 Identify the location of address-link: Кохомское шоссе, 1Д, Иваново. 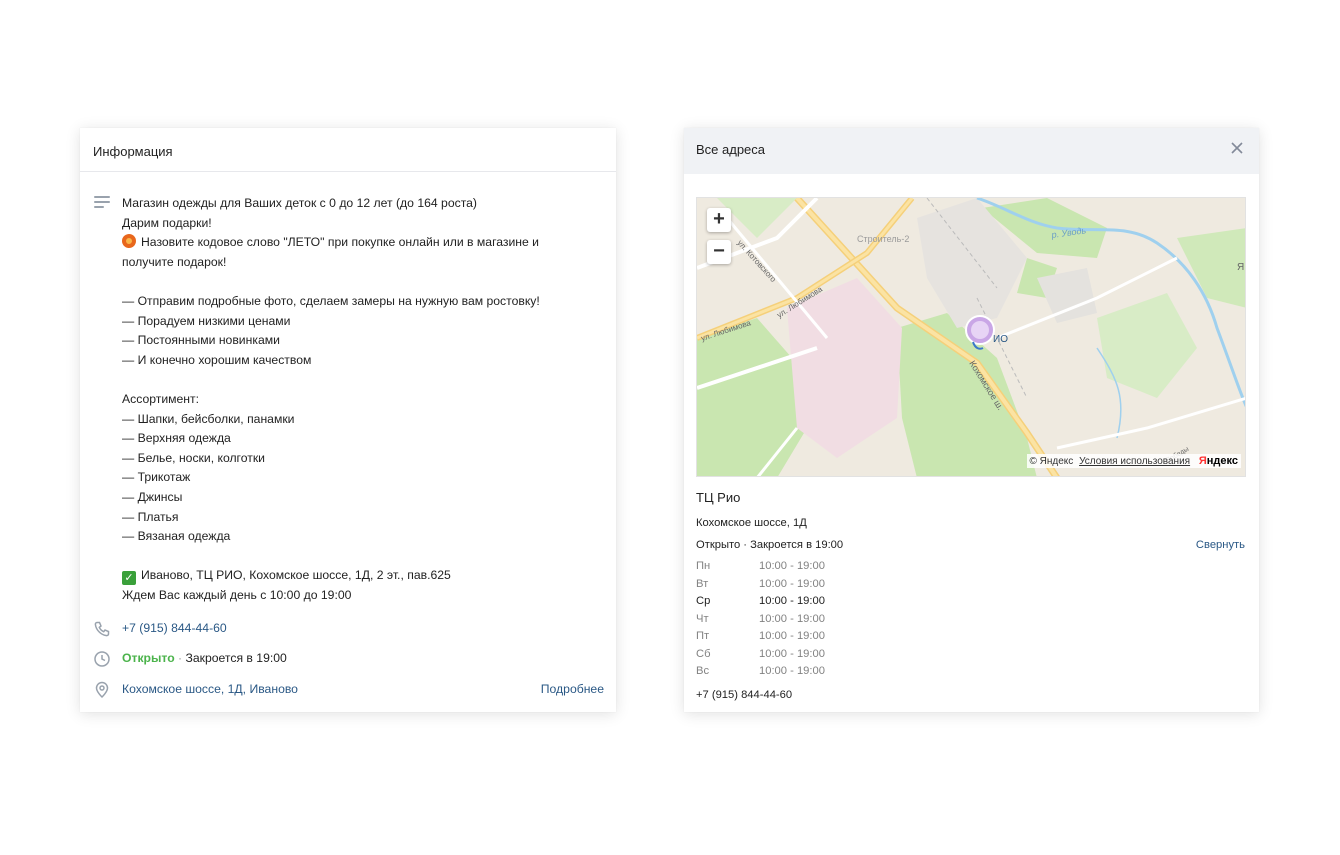
(210, 689).